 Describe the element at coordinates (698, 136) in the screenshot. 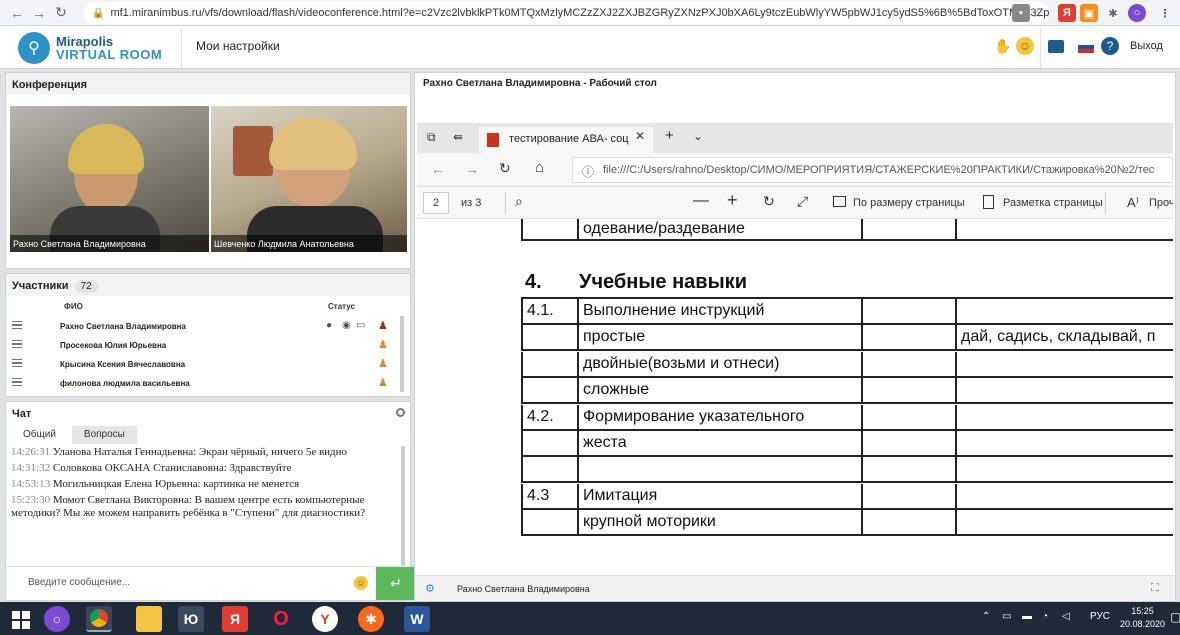

I see `tab-list-icon: ⌄` at that location.